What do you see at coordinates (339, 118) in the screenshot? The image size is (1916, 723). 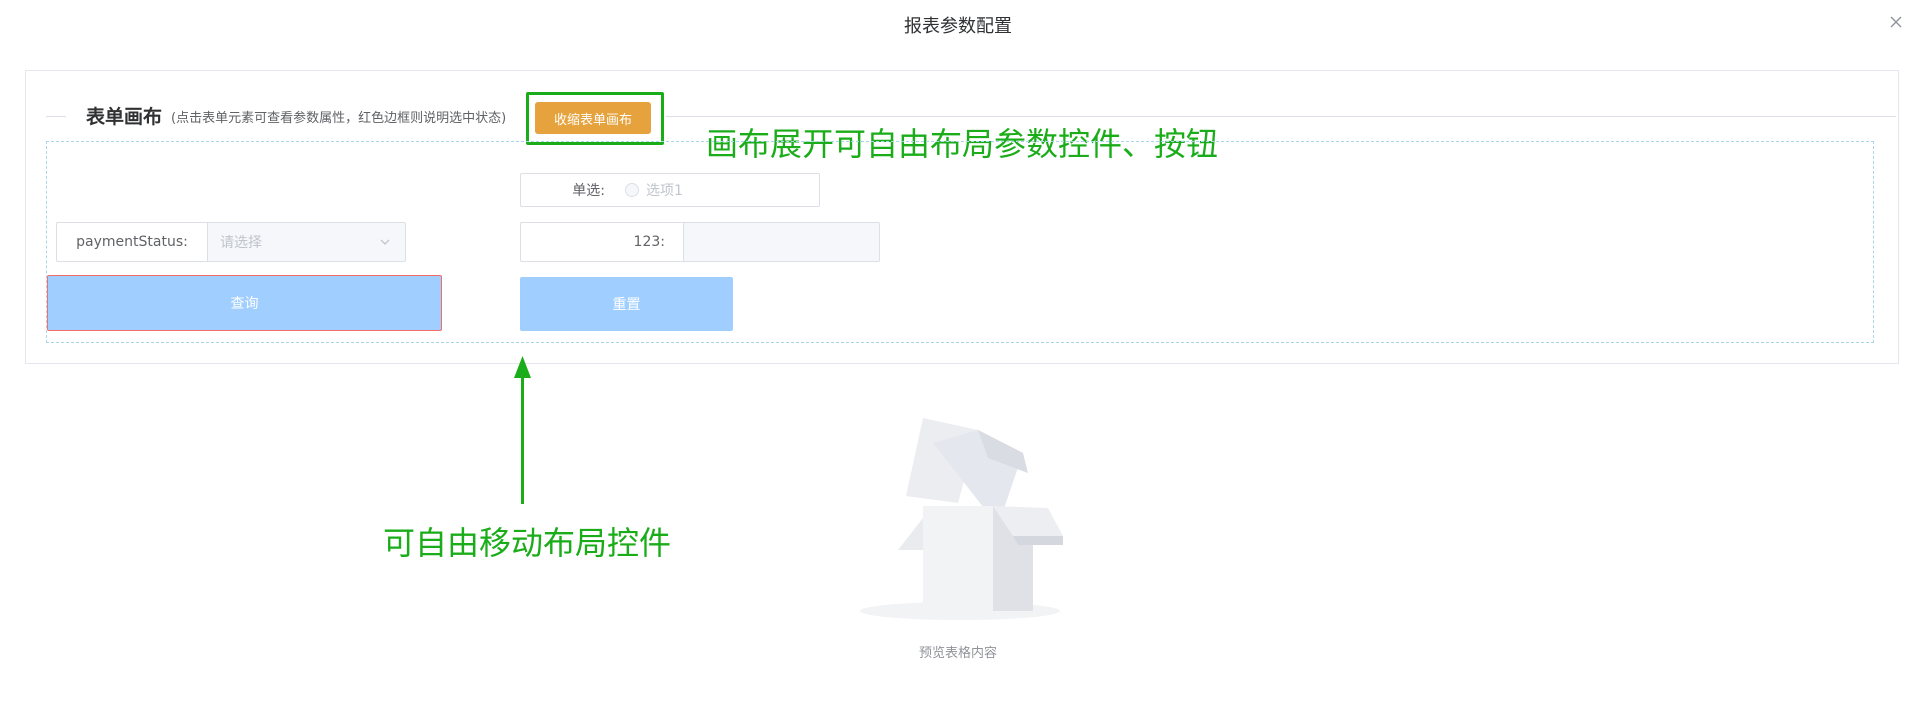 I see `canvas-hint: (点击表单元素可查看参数属性，红色边框则说明选中状态)` at bounding box center [339, 118].